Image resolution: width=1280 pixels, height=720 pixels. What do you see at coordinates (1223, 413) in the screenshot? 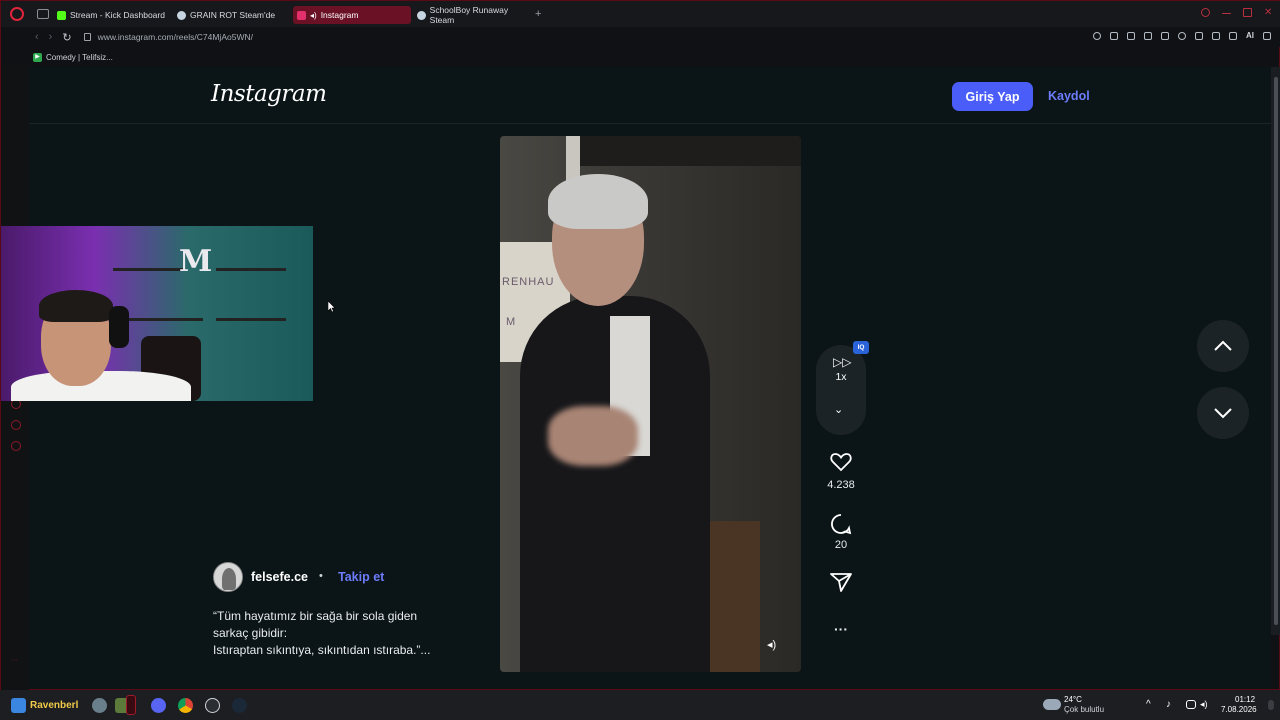
I see `next-reel-button` at bounding box center [1223, 413].